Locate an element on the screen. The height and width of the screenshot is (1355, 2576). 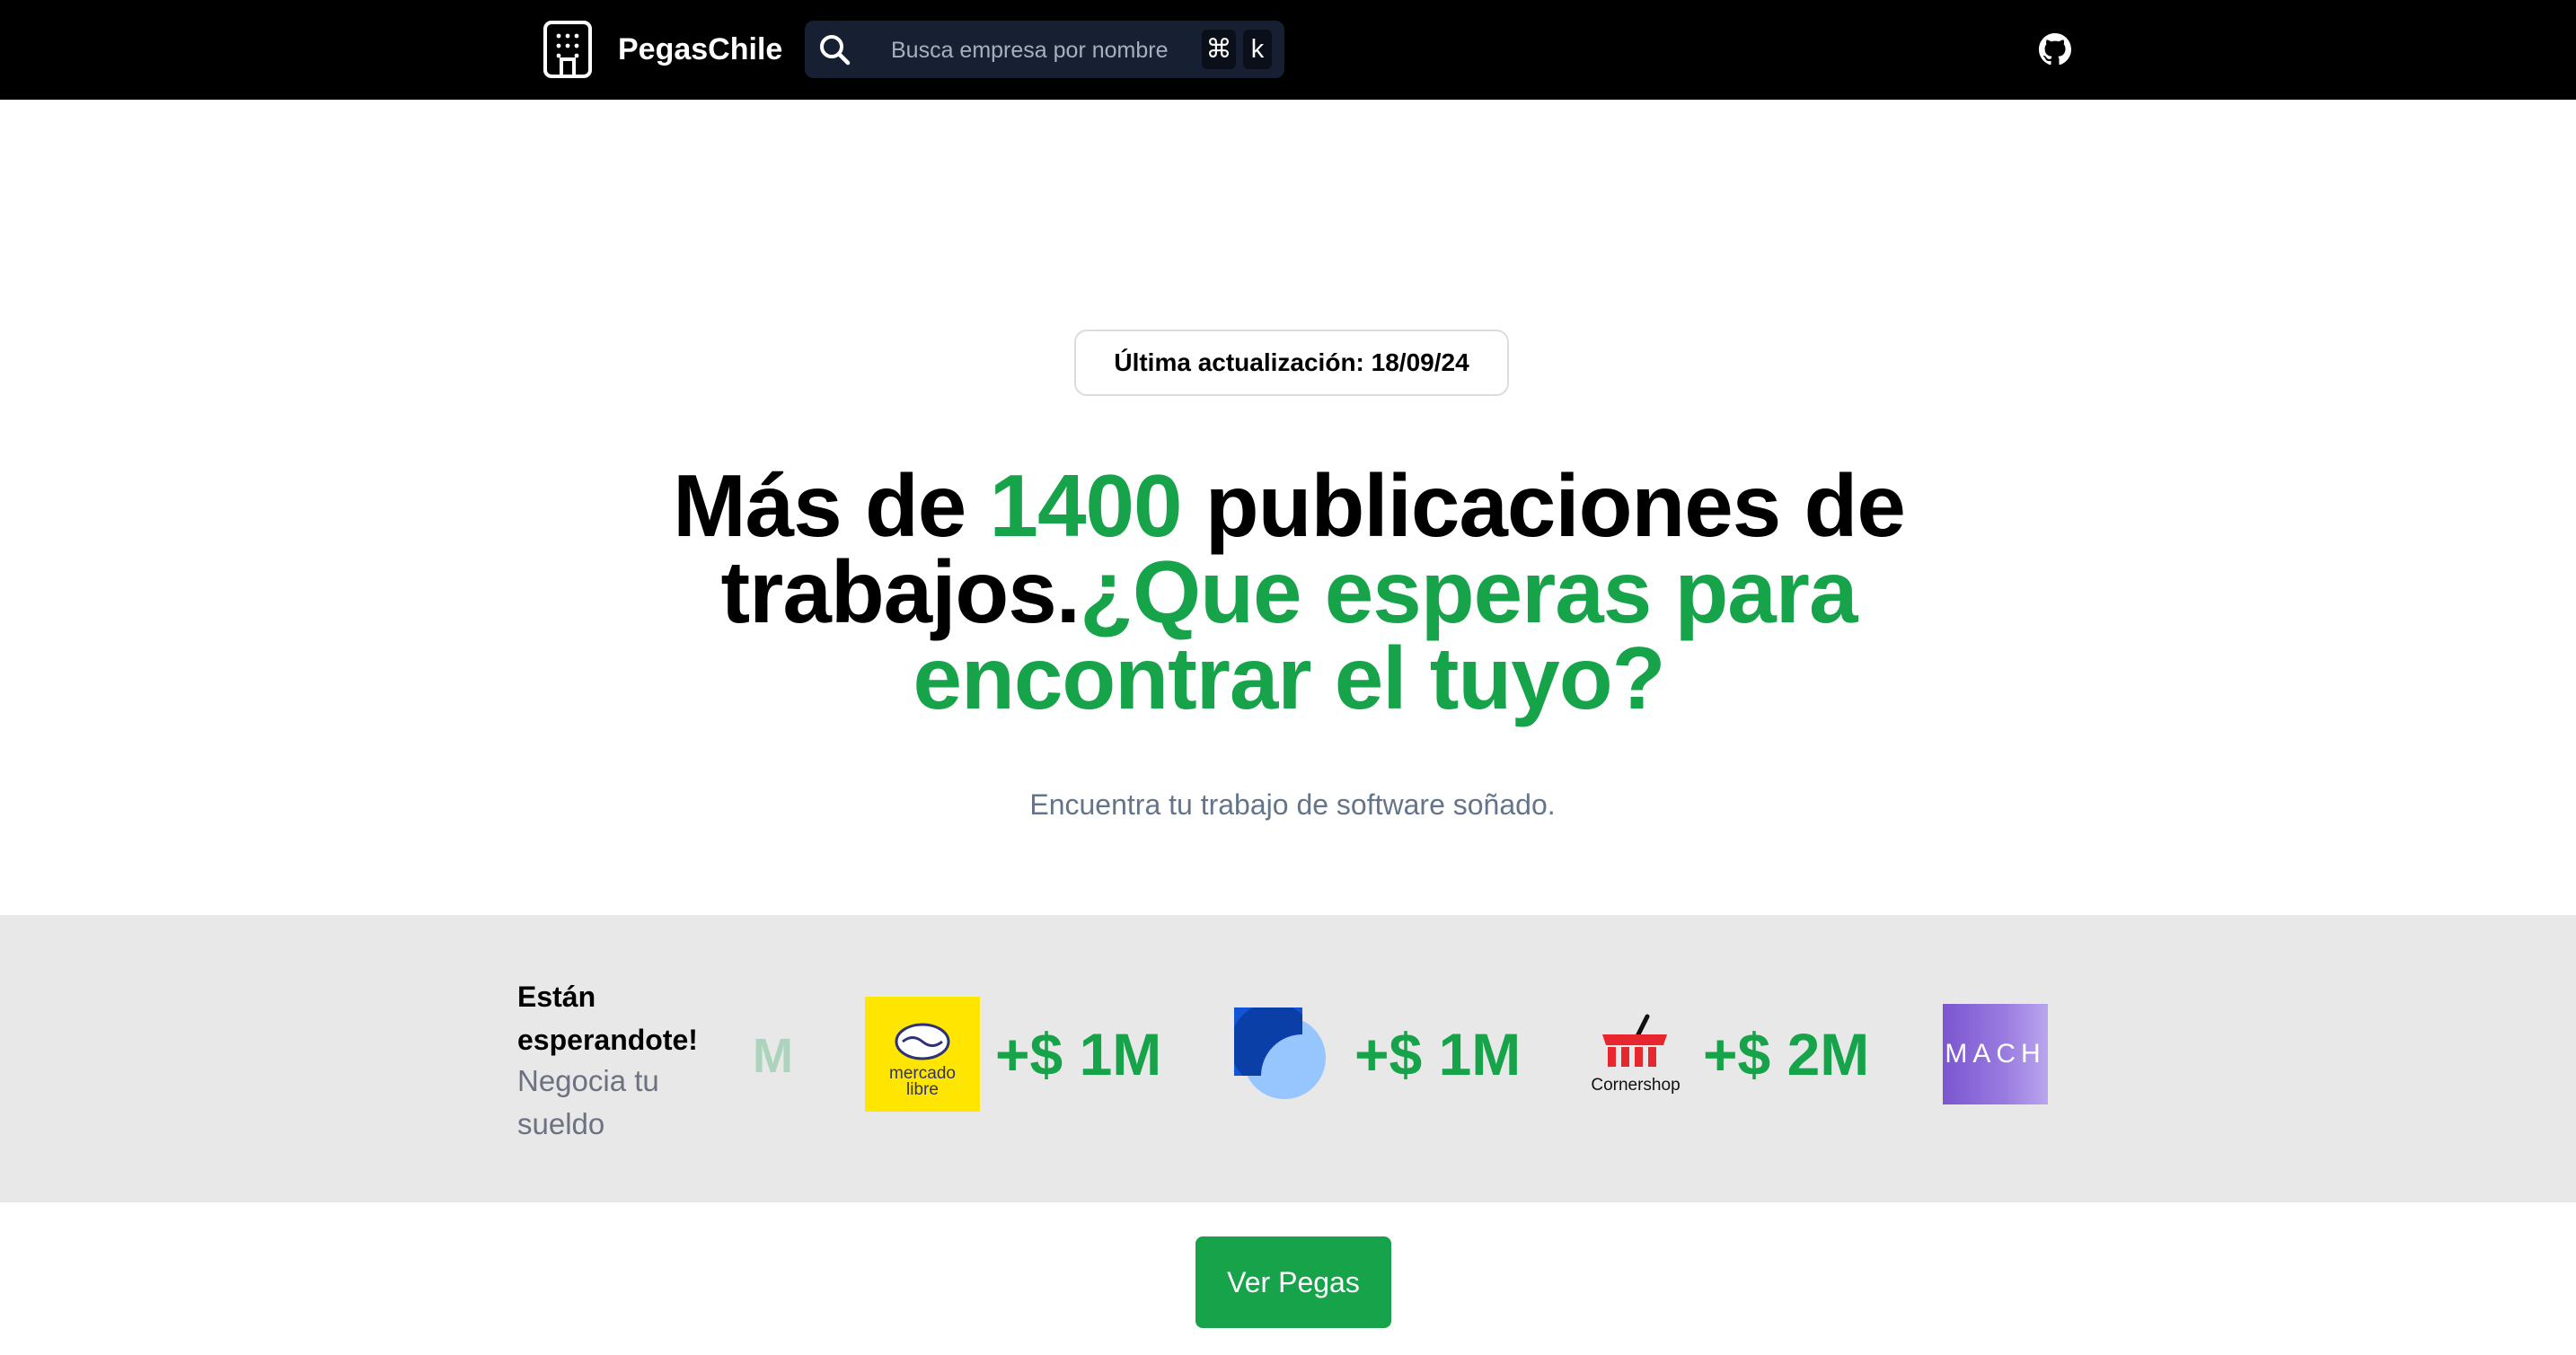
top-navbar: PegasChile Busca empresa por nombre ⌘ k is located at coordinates (1288, 50).